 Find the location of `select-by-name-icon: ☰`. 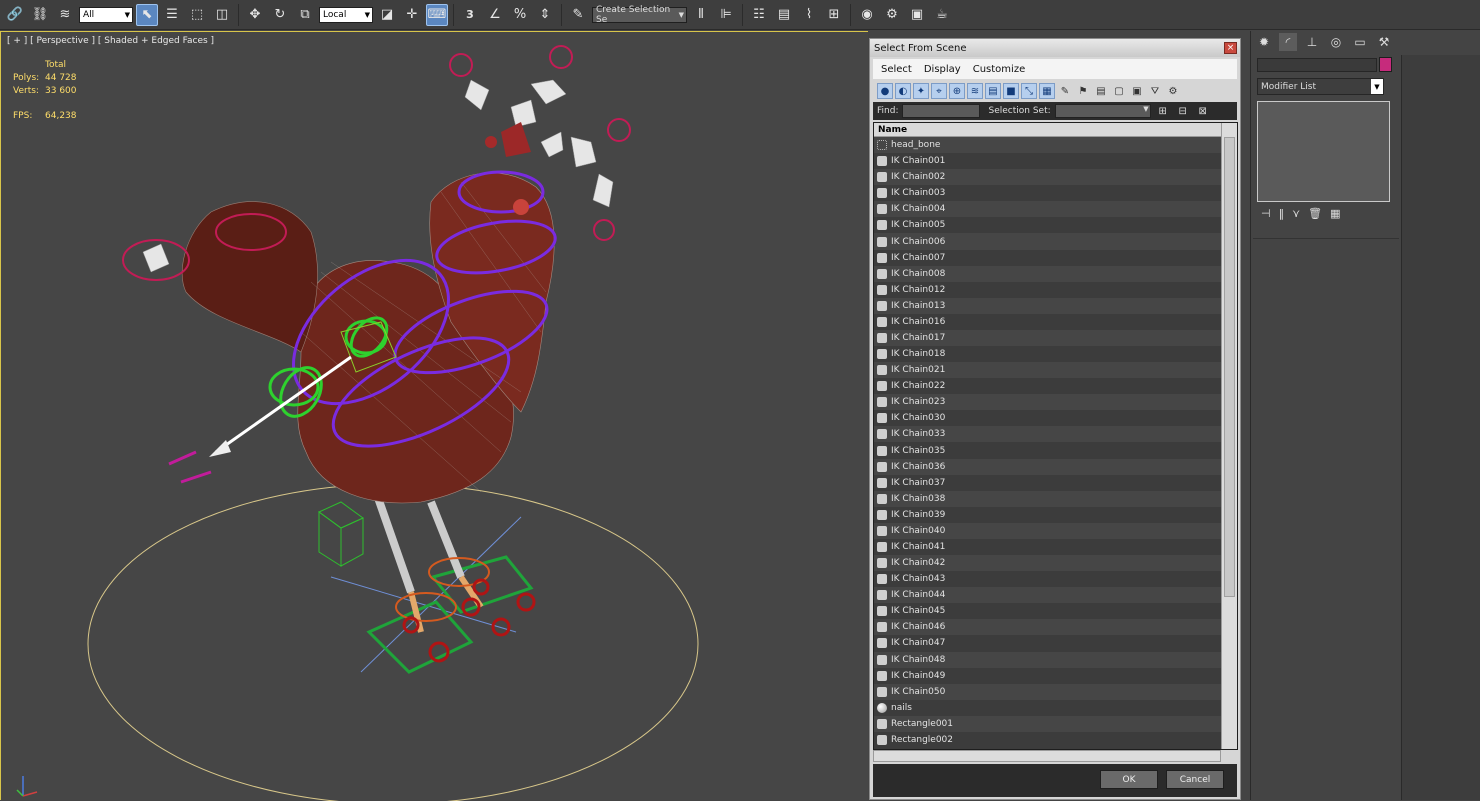

select-by-name-icon: ☰ is located at coordinates (172, 15).